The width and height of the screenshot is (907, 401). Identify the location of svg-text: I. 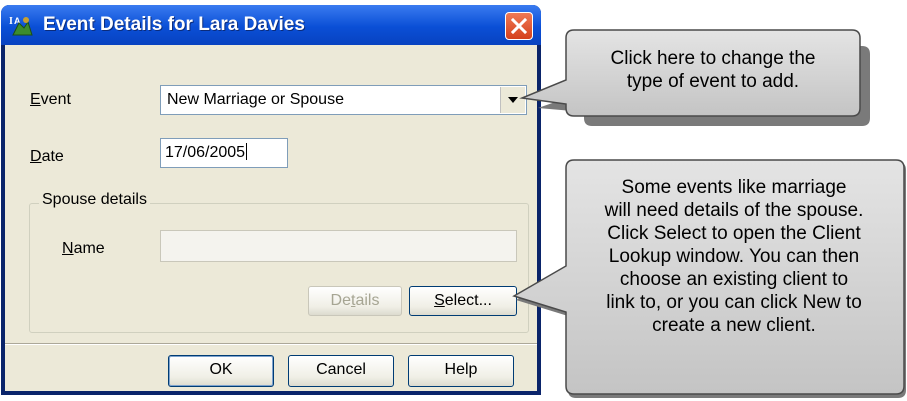
(11, 21).